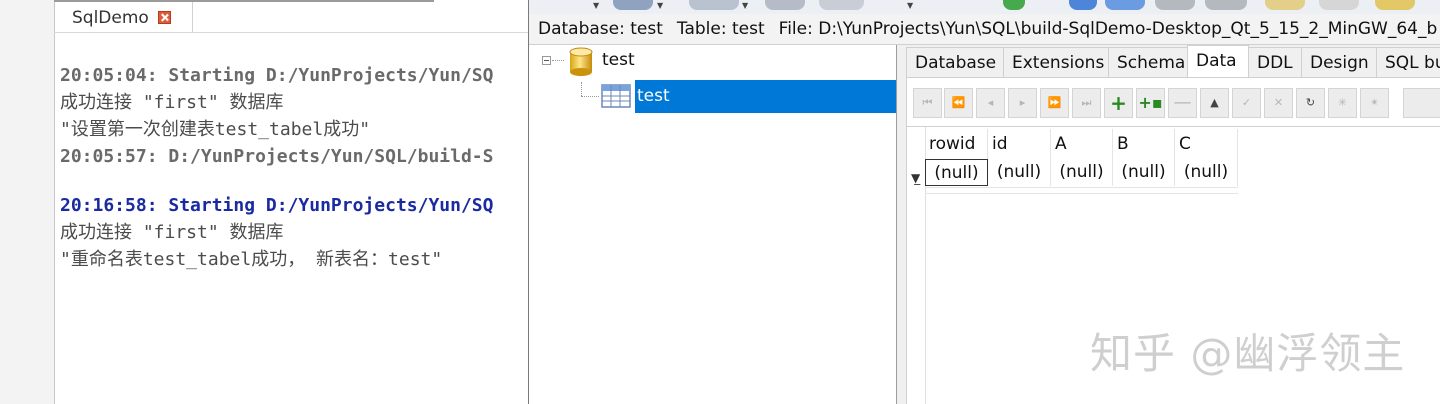 Image resolution: width=1440 pixels, height=404 pixels. I want to click on column-header-rowid: rowid, so click(956, 144).